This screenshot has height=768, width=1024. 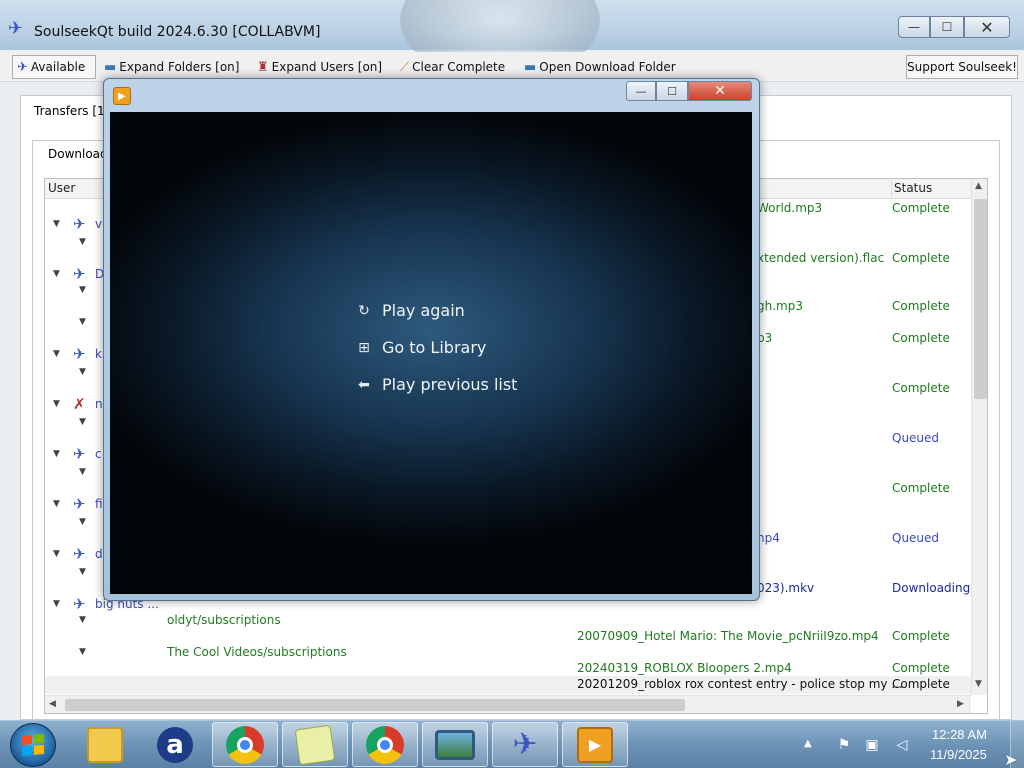 What do you see at coordinates (99, 554) in the screenshot?
I see `user-name: d` at bounding box center [99, 554].